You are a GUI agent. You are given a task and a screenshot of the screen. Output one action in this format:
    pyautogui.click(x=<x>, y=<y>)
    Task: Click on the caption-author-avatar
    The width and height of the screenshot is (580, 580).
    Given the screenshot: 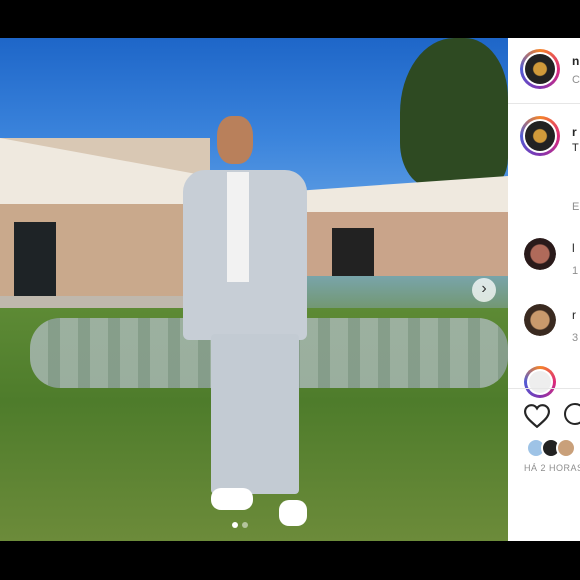 What is the action you would take?
    pyautogui.click(x=540, y=136)
    